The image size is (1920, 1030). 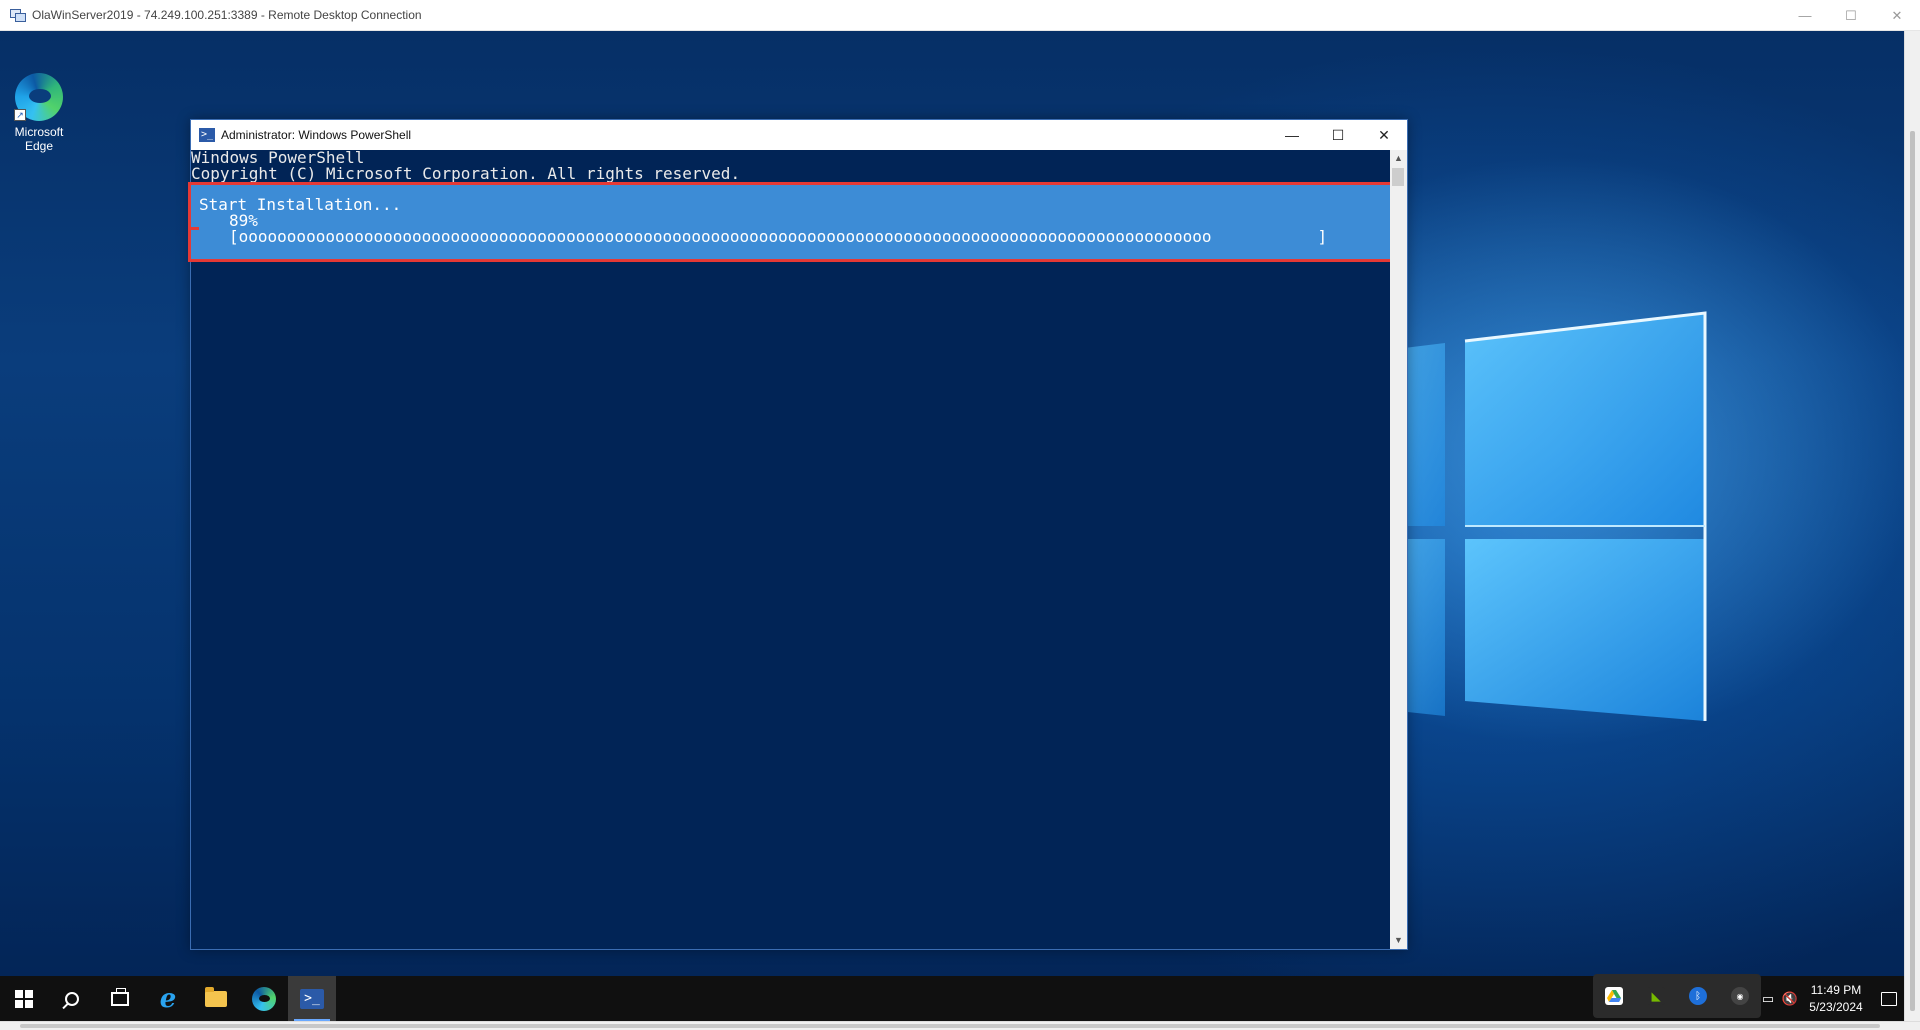 I want to click on powershell-window-title: Administrator: Windows PowerShell, so click(x=316, y=135).